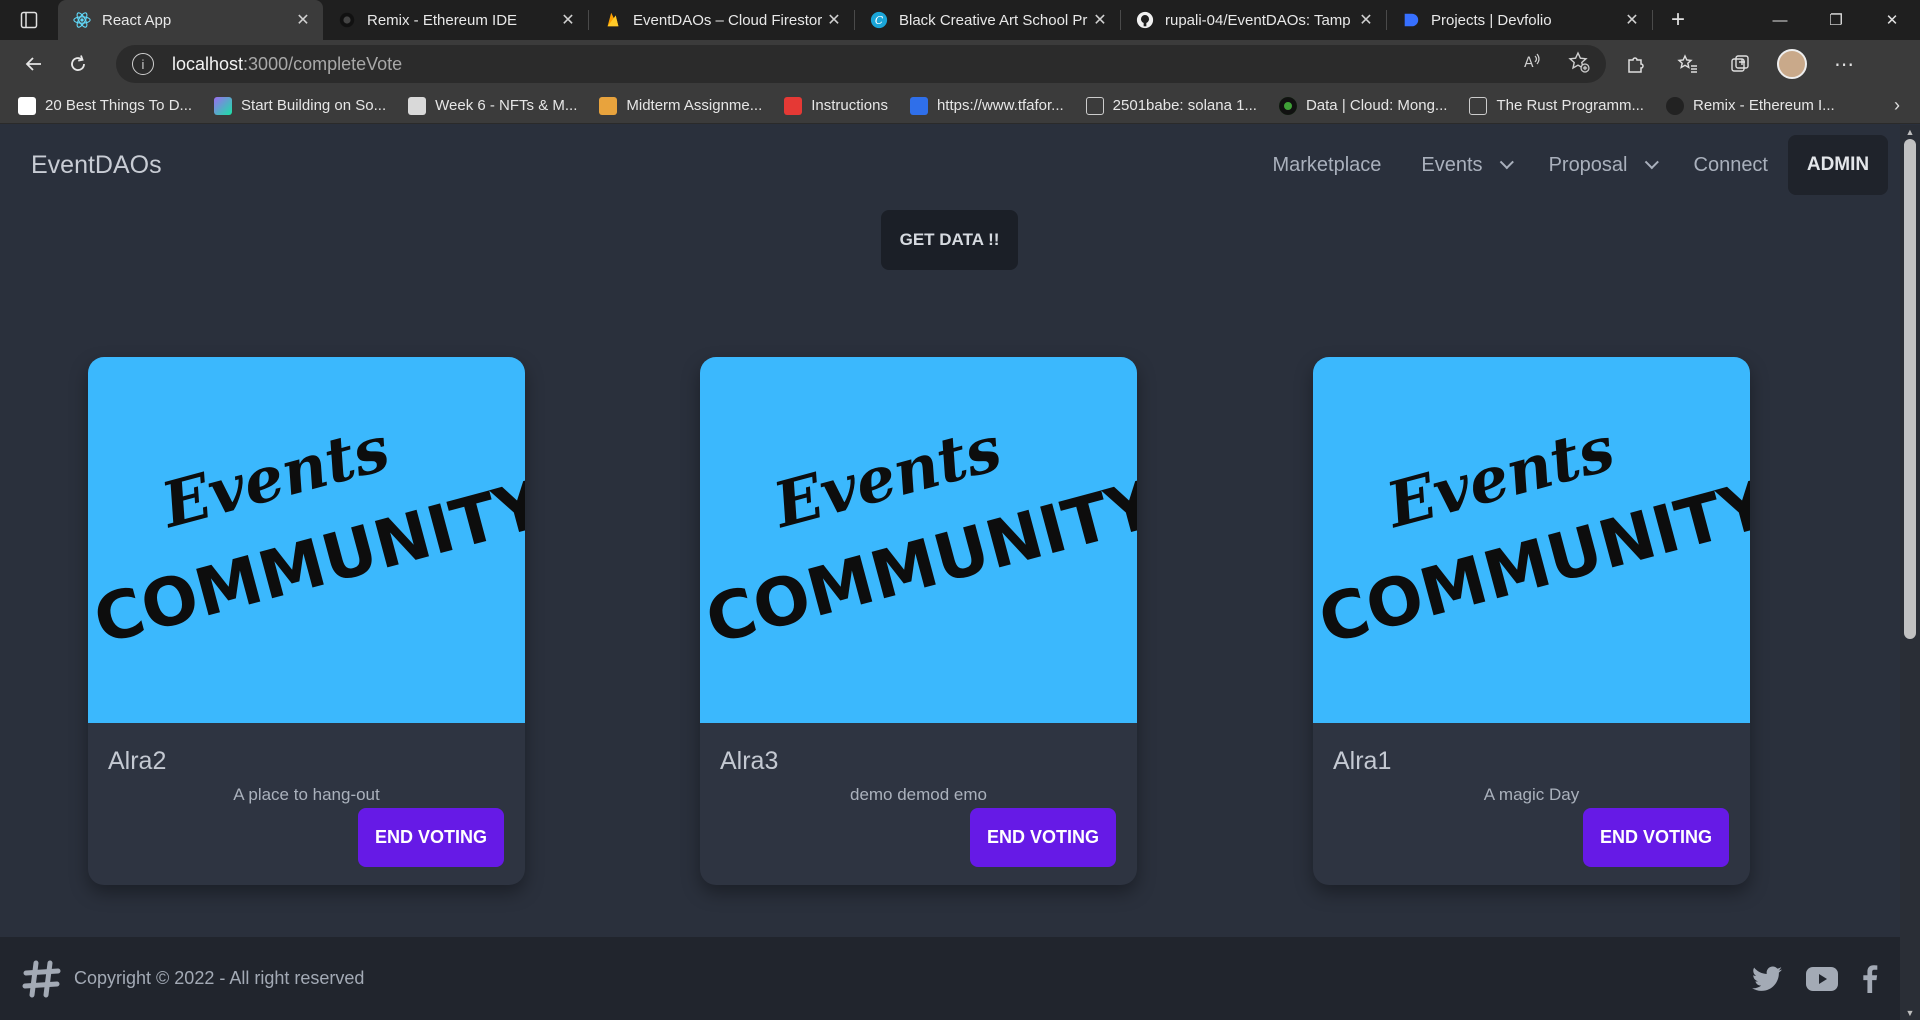  I want to click on react-icon, so click(82, 20).